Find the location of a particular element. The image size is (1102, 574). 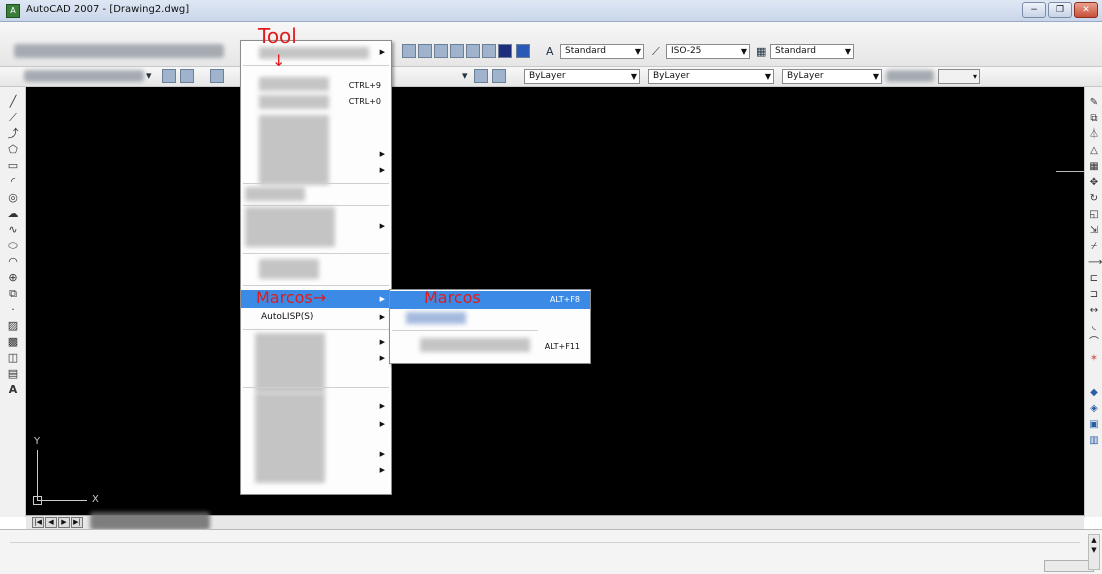

last-tab-icon: ▶| is located at coordinates (77, 522).